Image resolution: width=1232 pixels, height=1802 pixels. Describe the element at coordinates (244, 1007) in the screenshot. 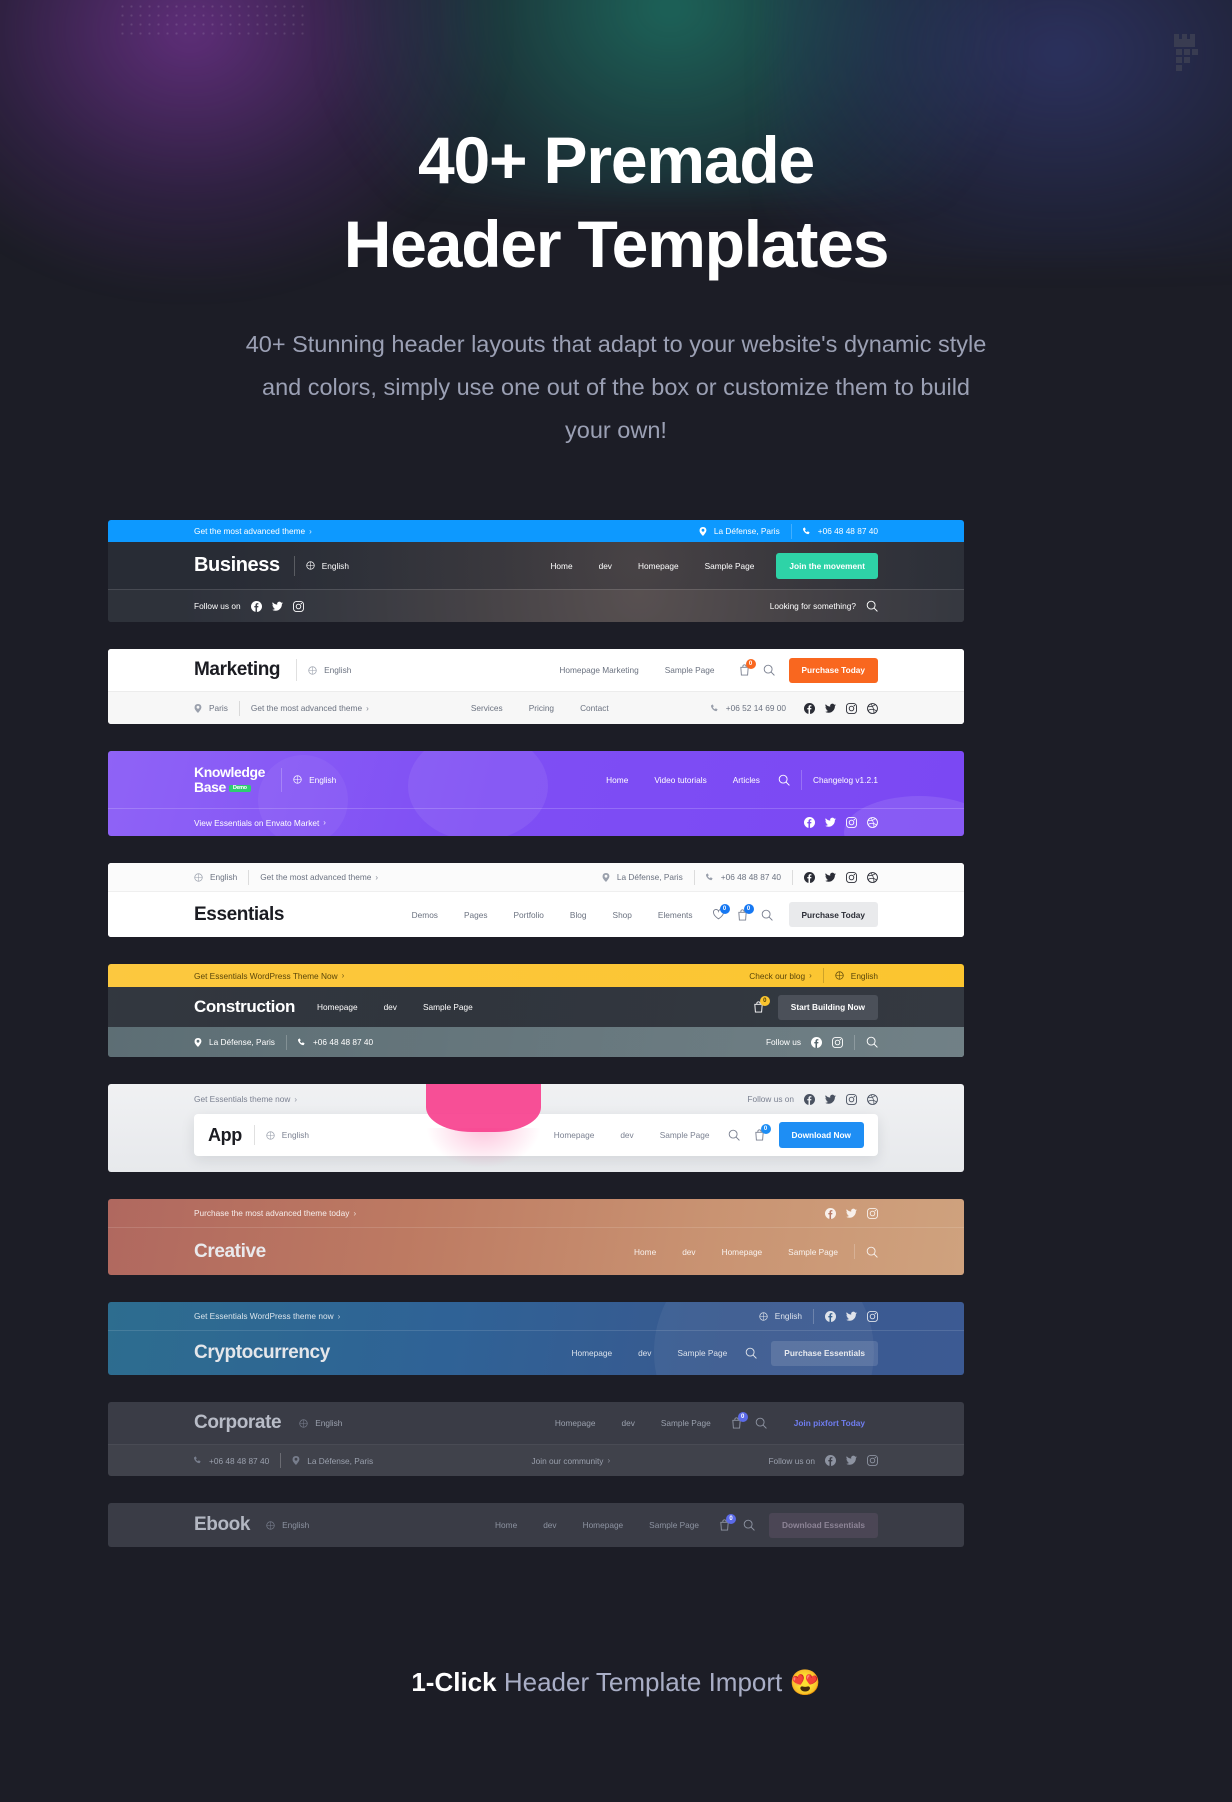

I see `construction-logo: Construction` at that location.